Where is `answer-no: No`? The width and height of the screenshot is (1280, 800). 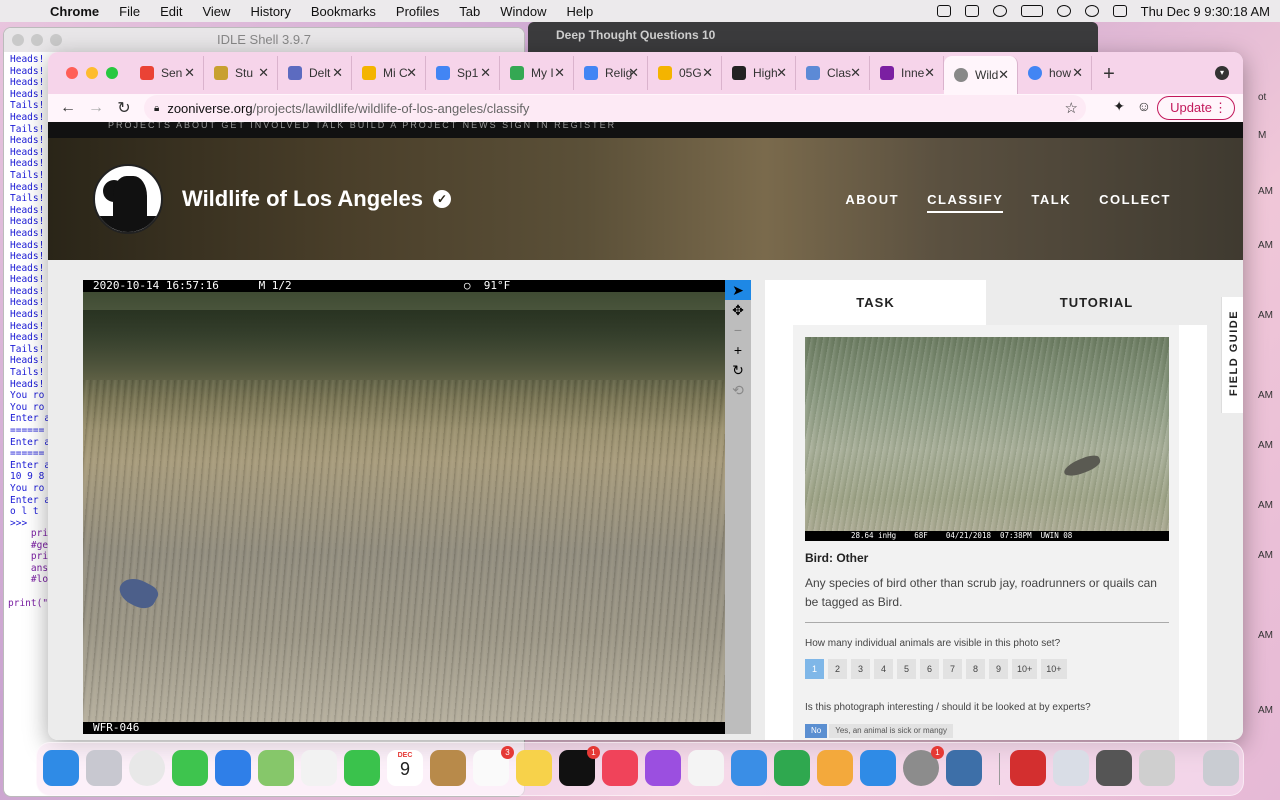
answer-no: No is located at coordinates (816, 731).